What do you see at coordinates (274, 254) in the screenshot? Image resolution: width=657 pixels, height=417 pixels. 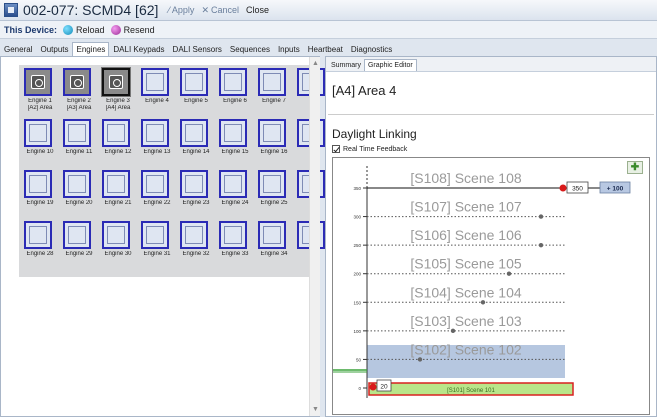 I see `engine-name: Engine 34` at bounding box center [274, 254].